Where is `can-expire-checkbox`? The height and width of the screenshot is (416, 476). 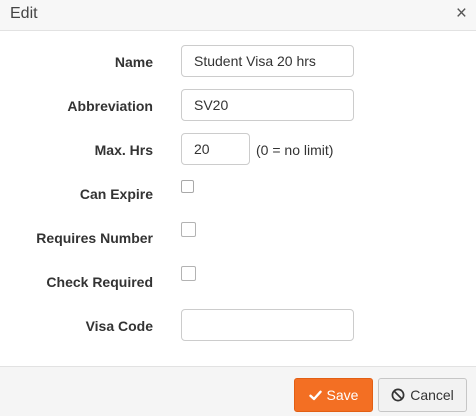
can-expire-checkbox is located at coordinates (187, 186).